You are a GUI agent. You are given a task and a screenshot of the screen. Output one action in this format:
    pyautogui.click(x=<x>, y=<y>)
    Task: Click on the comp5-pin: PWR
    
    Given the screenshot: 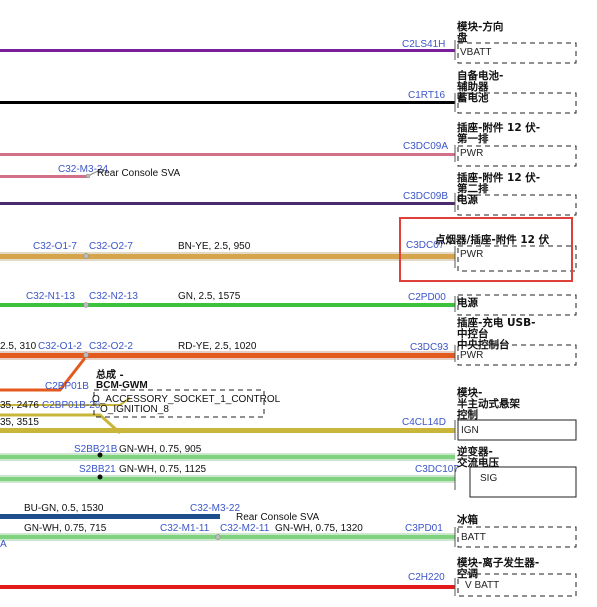 What is the action you would take?
    pyautogui.click(x=471, y=254)
    